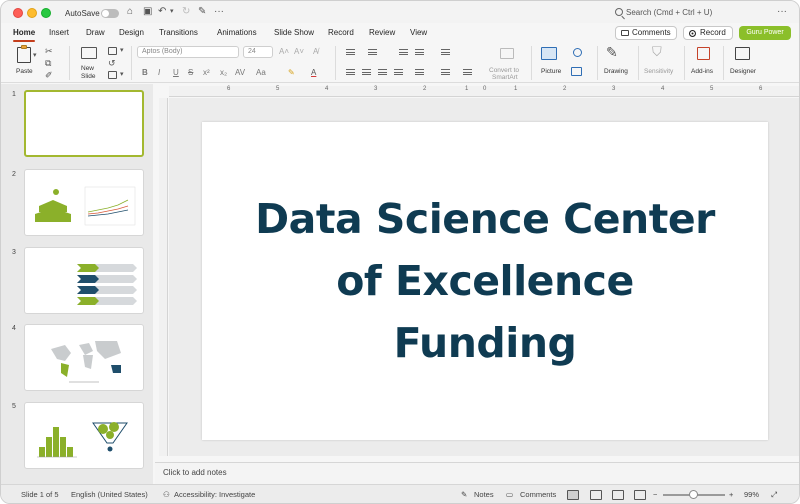 The width and height of the screenshot is (800, 504). What do you see at coordinates (612, 52) in the screenshot?
I see `drawing-icon: ✎` at bounding box center [612, 52].